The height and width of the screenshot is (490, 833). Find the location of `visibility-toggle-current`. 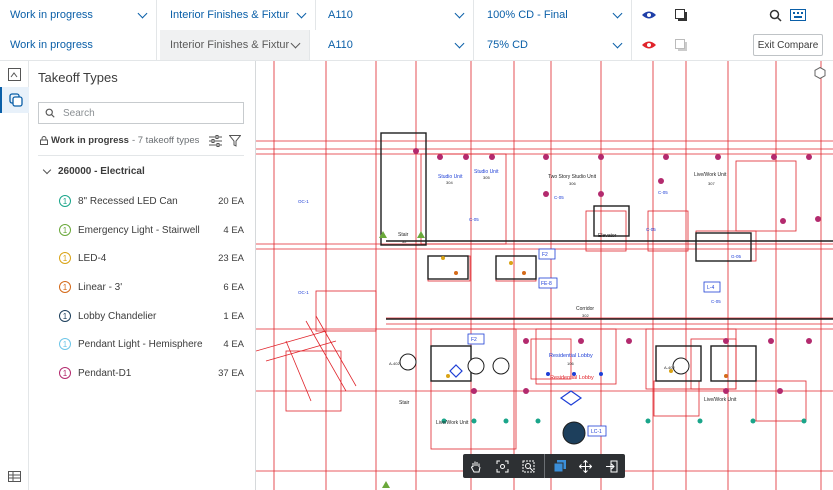

visibility-toggle-current is located at coordinates (649, 15).